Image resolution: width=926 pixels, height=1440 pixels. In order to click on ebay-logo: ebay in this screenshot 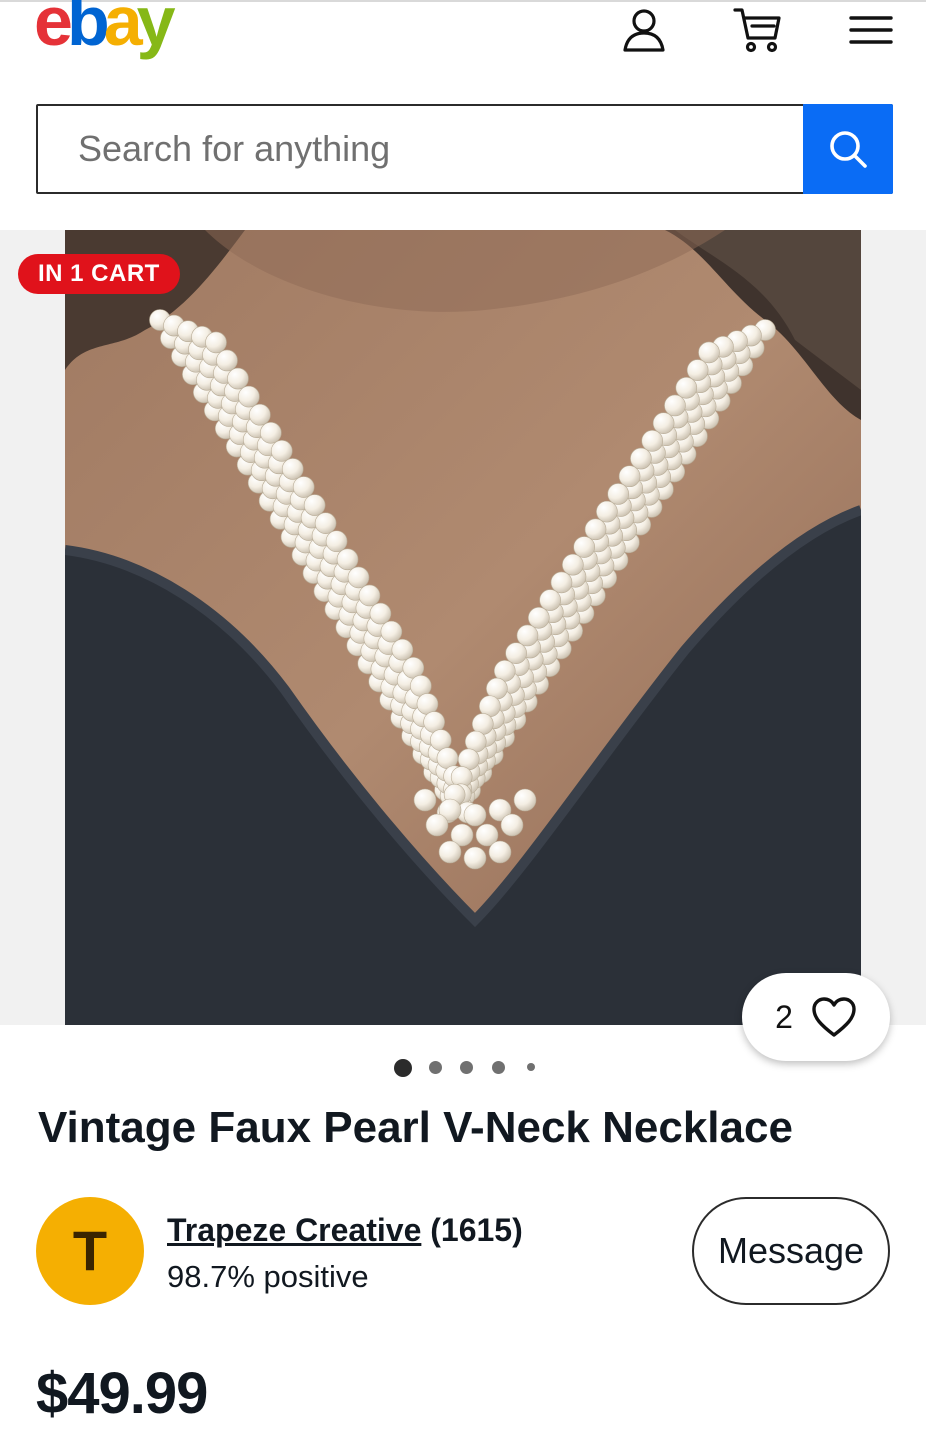, I will do `click(105, 28)`.